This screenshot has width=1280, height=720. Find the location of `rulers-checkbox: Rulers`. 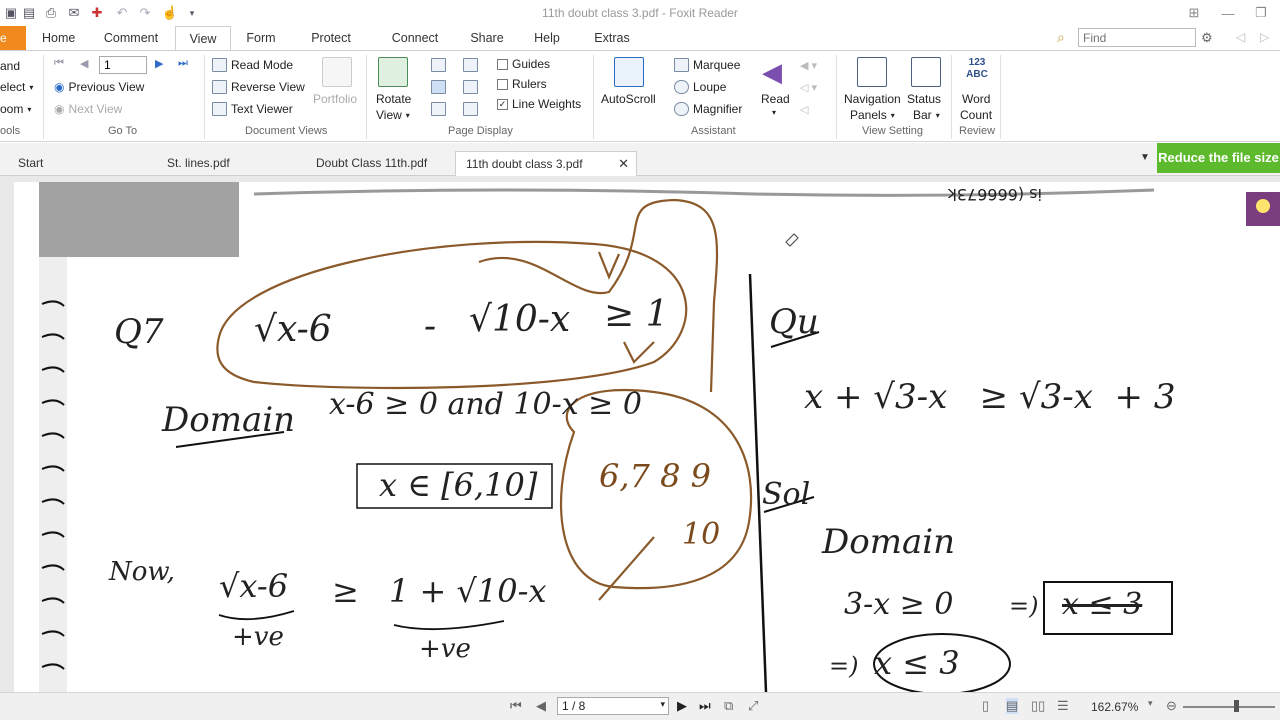

rulers-checkbox: Rulers is located at coordinates (522, 84).